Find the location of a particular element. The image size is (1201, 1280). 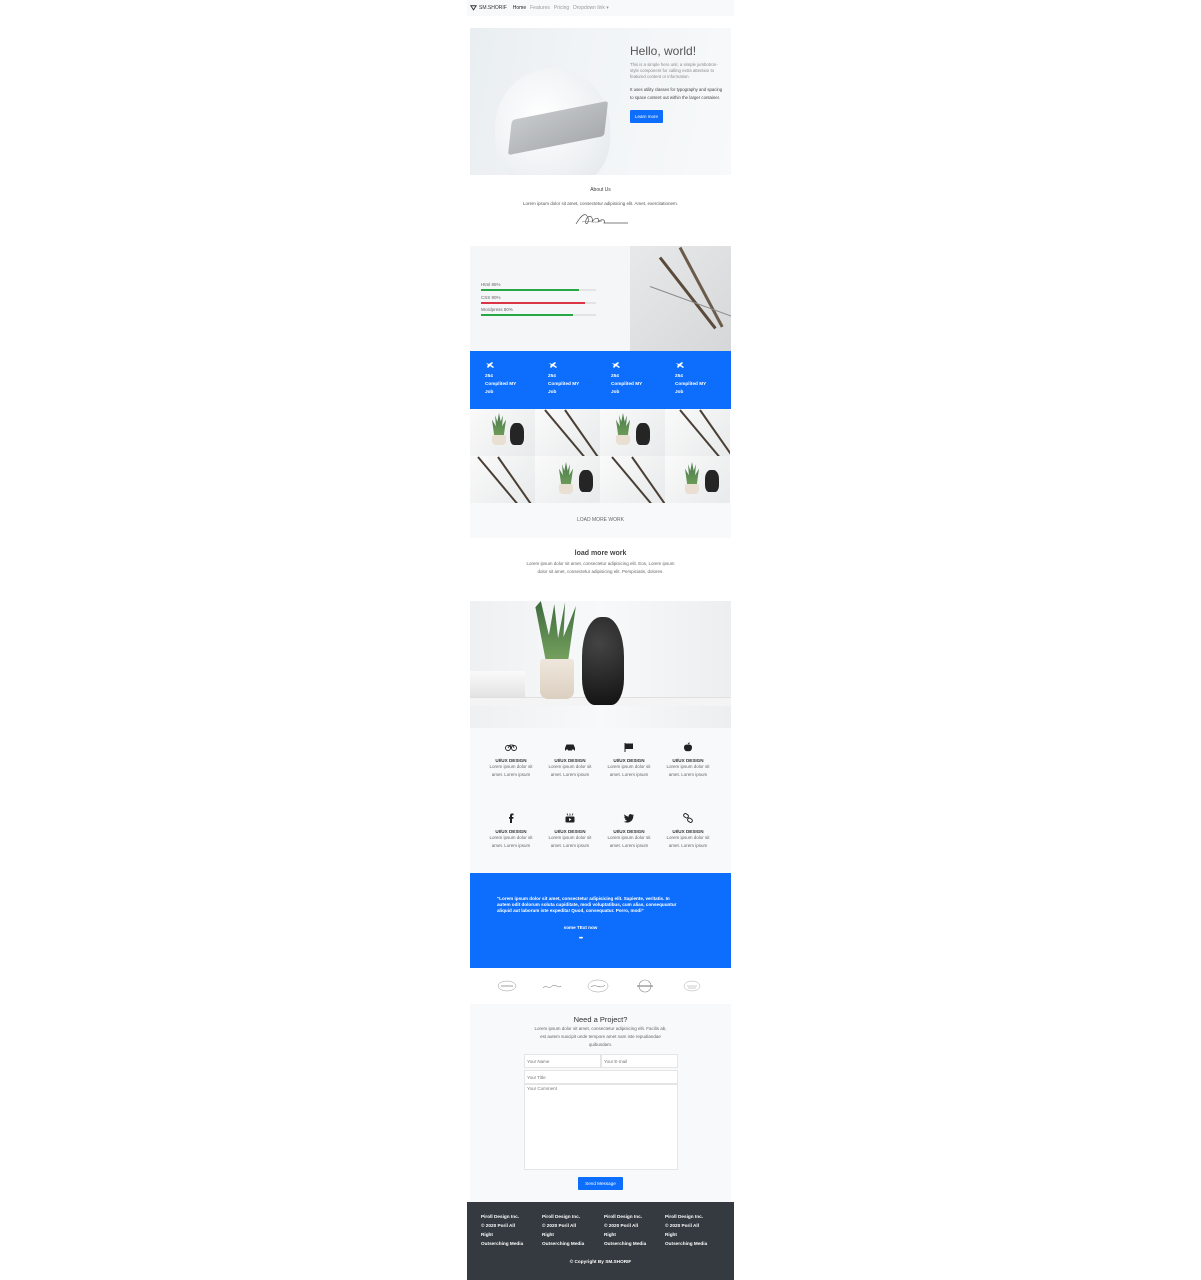

skill-label: Wordpress 80% is located at coordinates (497, 309).